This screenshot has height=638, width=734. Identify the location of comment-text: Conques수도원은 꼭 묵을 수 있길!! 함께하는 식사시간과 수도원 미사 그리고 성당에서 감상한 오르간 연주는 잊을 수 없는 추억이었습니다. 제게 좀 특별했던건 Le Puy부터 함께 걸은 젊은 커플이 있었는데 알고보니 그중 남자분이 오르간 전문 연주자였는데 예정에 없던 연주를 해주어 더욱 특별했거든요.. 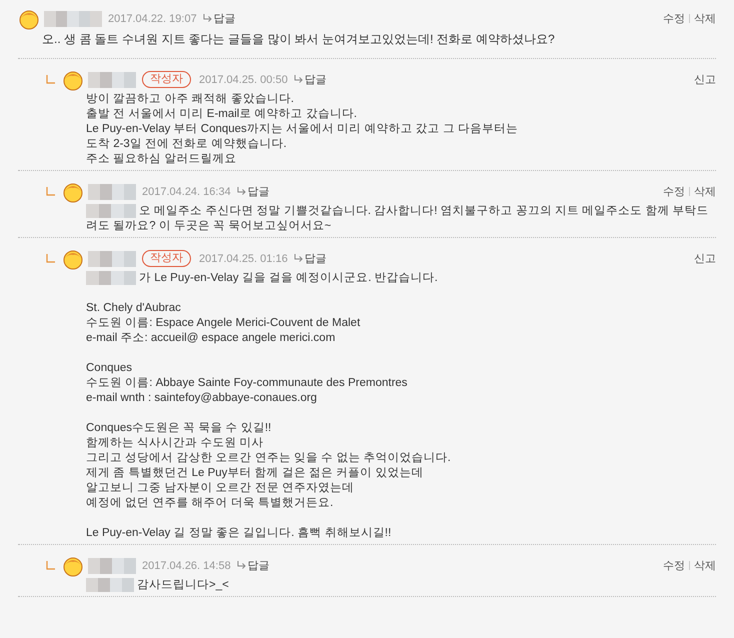
(269, 466).